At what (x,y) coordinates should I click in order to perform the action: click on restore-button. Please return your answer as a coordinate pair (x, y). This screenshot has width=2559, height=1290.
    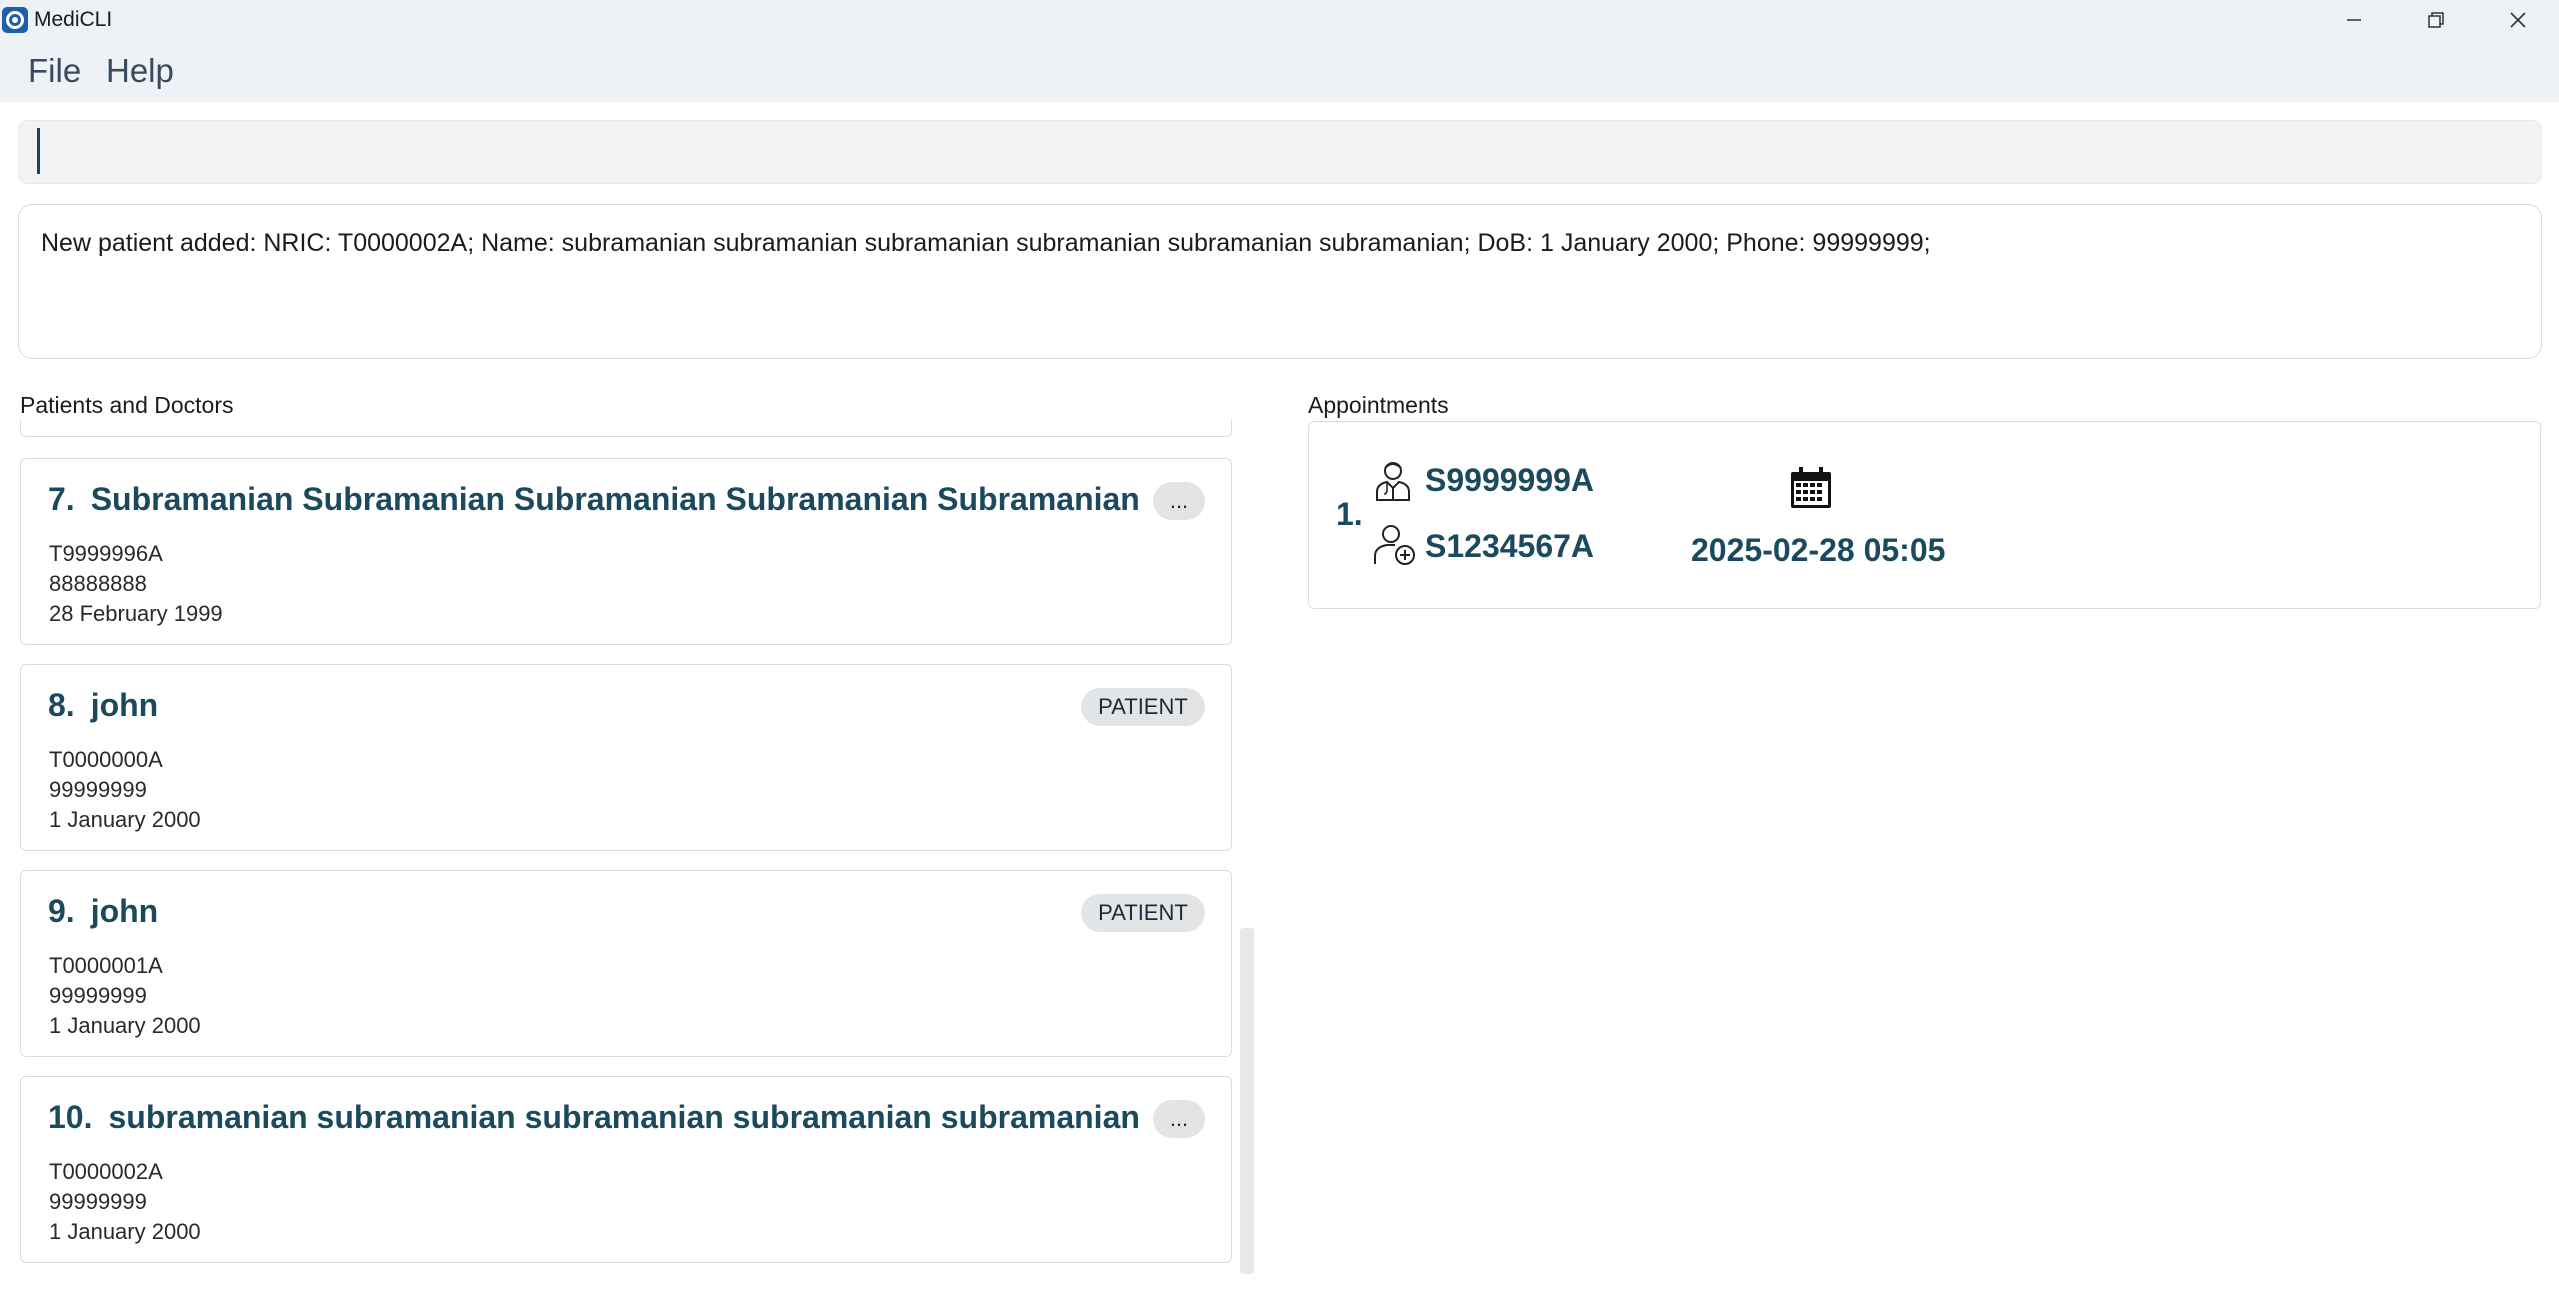
    Looking at the image, I should click on (2436, 20).